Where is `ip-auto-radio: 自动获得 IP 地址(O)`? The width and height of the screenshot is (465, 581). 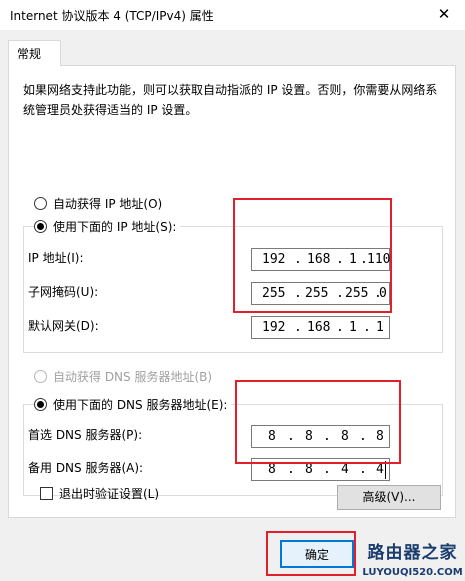 ip-auto-radio: 自动获得 IP 地址(O) is located at coordinates (98, 203).